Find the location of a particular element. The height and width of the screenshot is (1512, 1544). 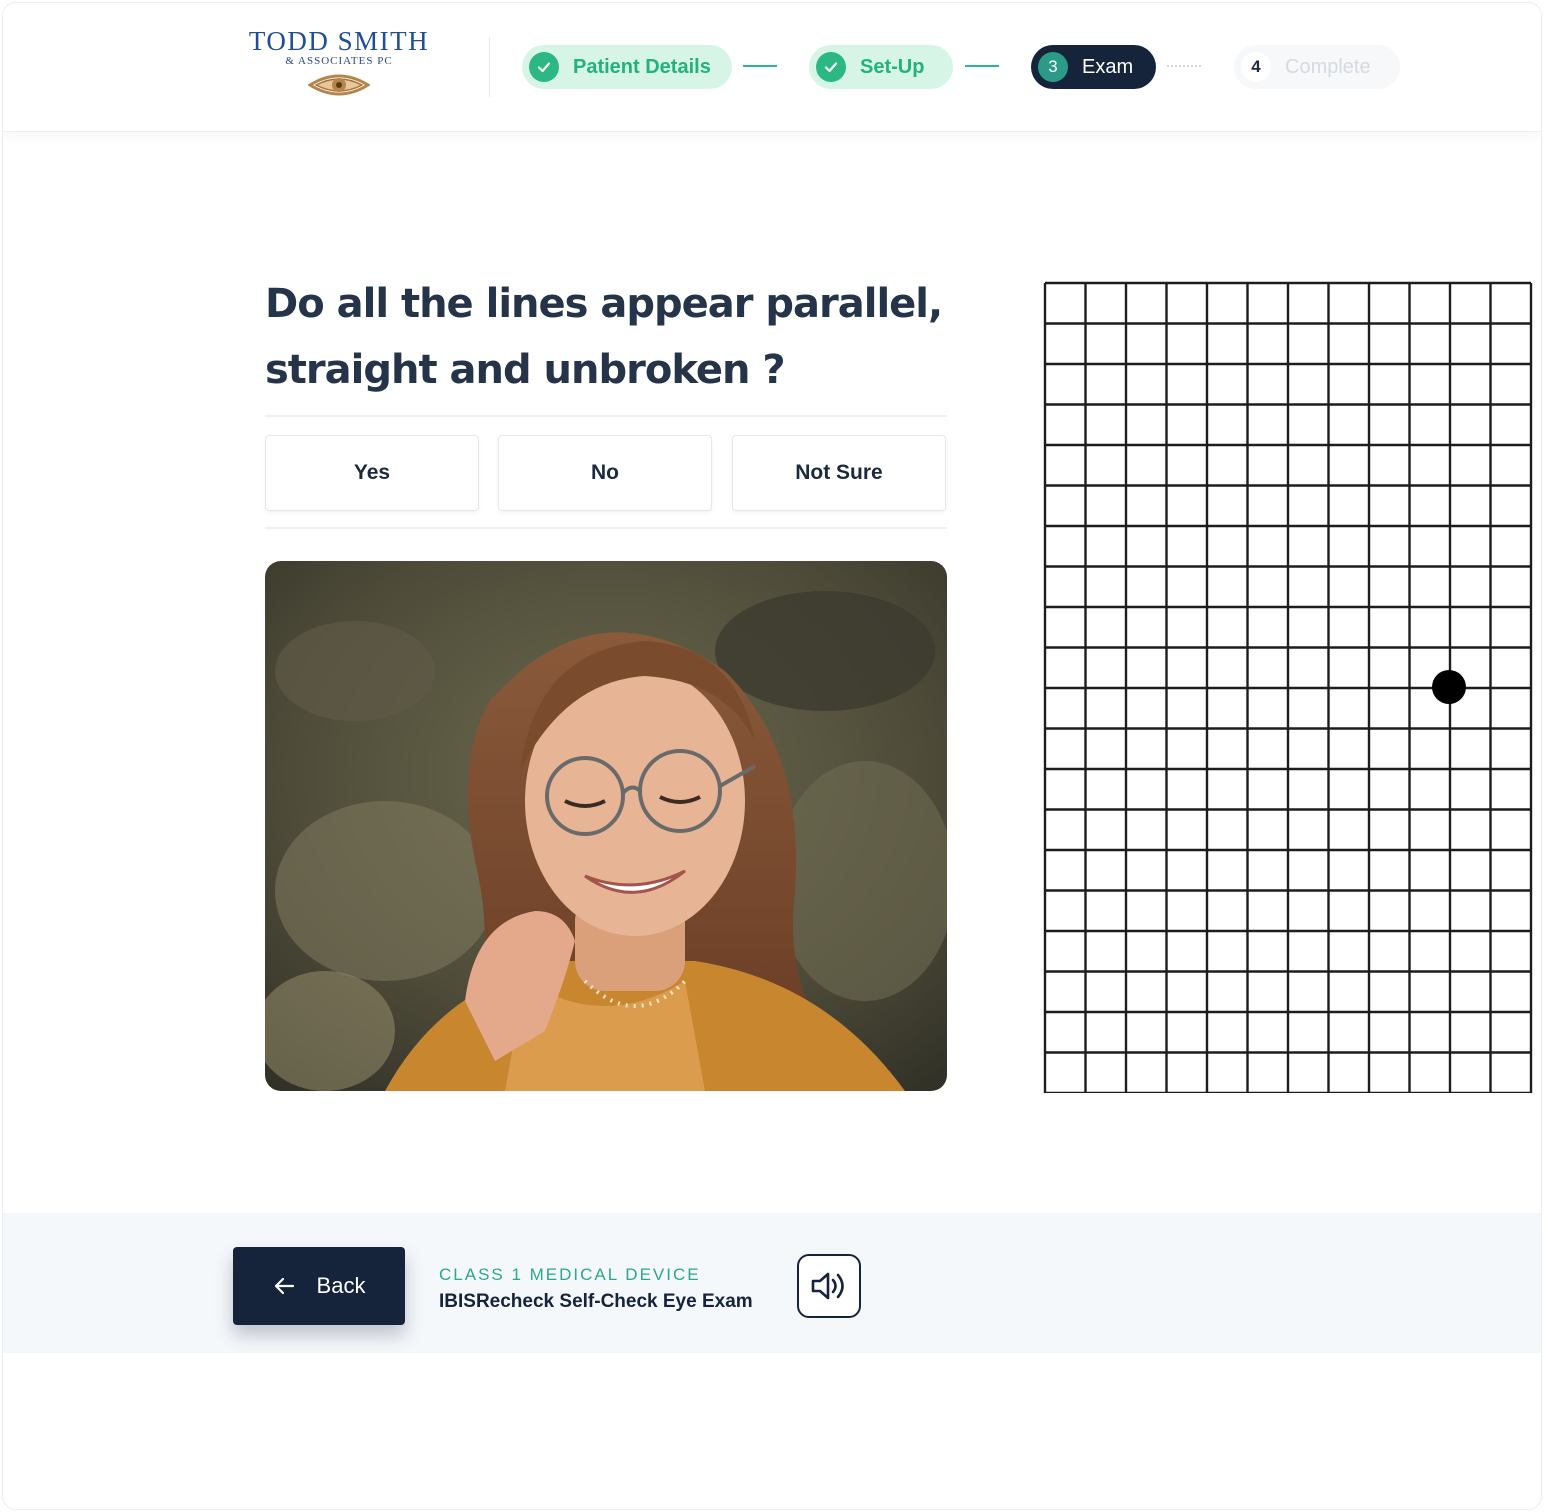

step-label: Exam is located at coordinates (1108, 66).